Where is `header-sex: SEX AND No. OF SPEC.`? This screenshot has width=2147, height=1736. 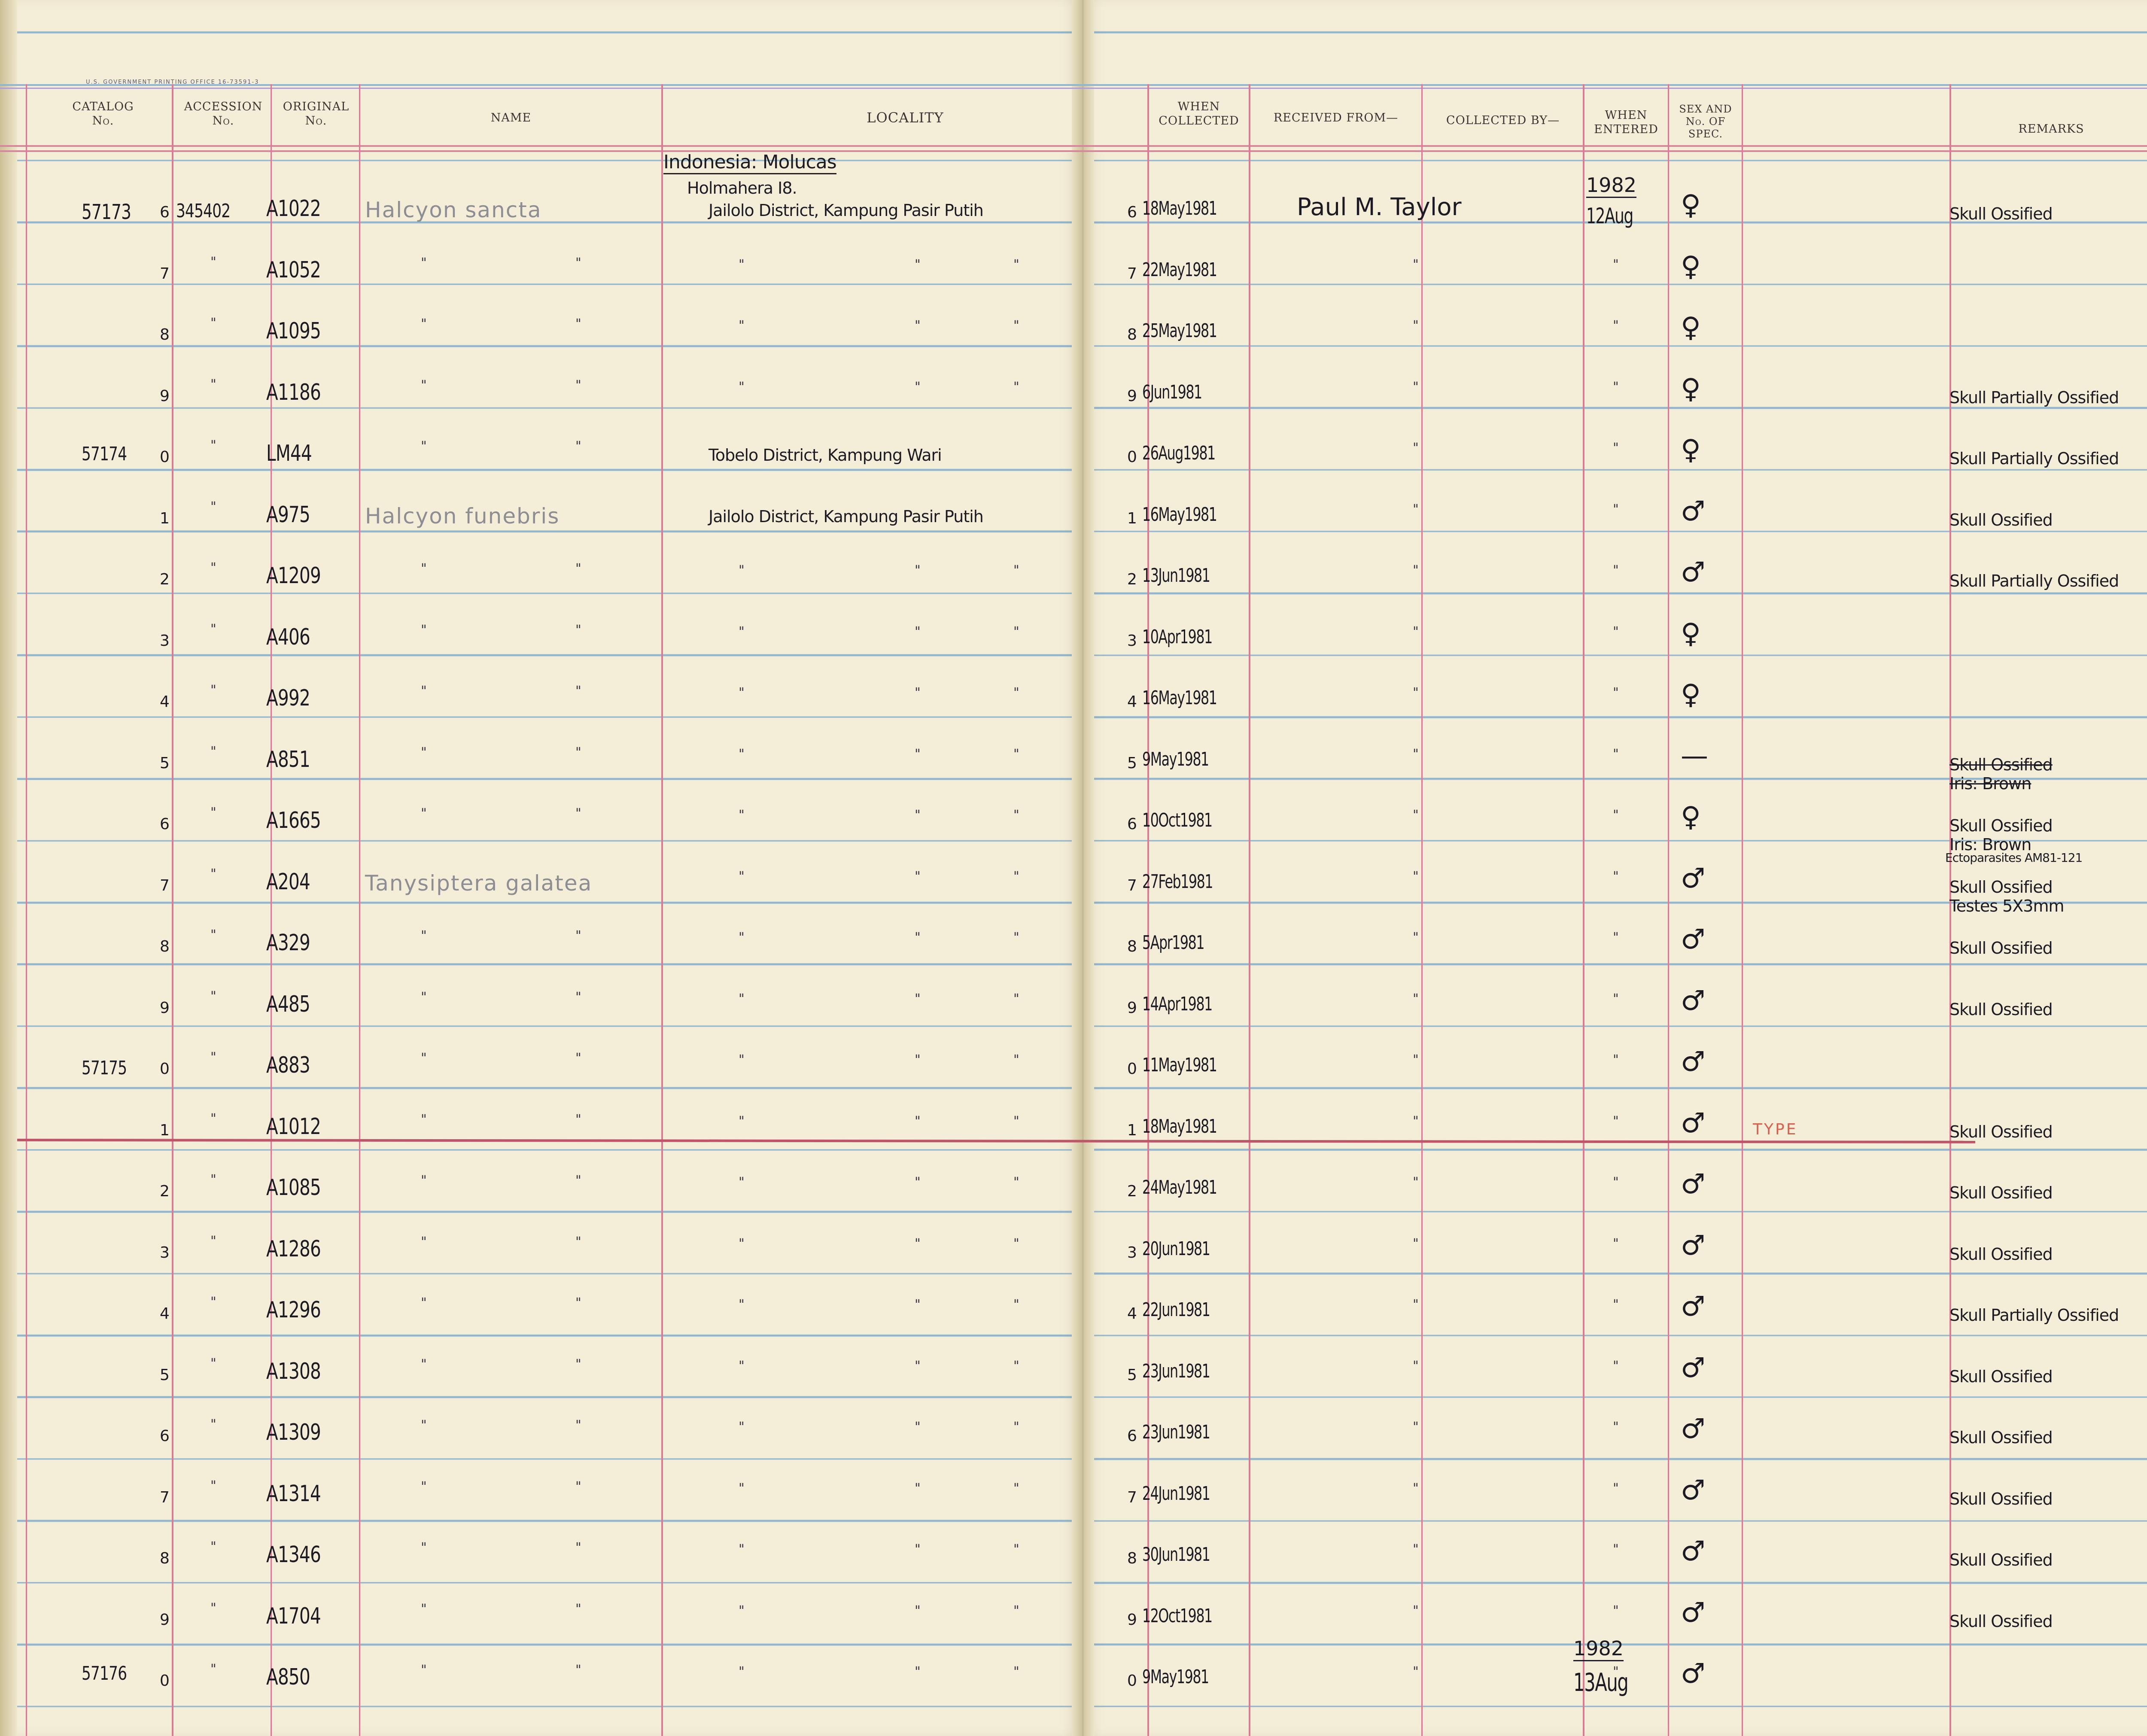
header-sex: SEX AND No. OF SPEC. is located at coordinates (1706, 122).